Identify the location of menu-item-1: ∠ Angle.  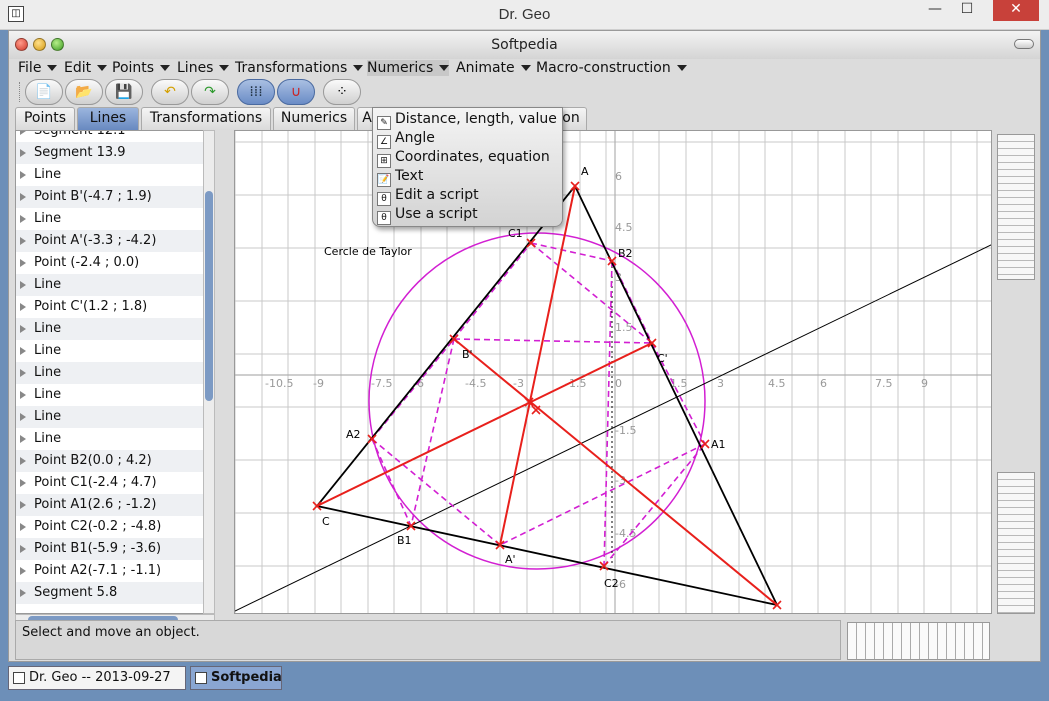
(467, 139).